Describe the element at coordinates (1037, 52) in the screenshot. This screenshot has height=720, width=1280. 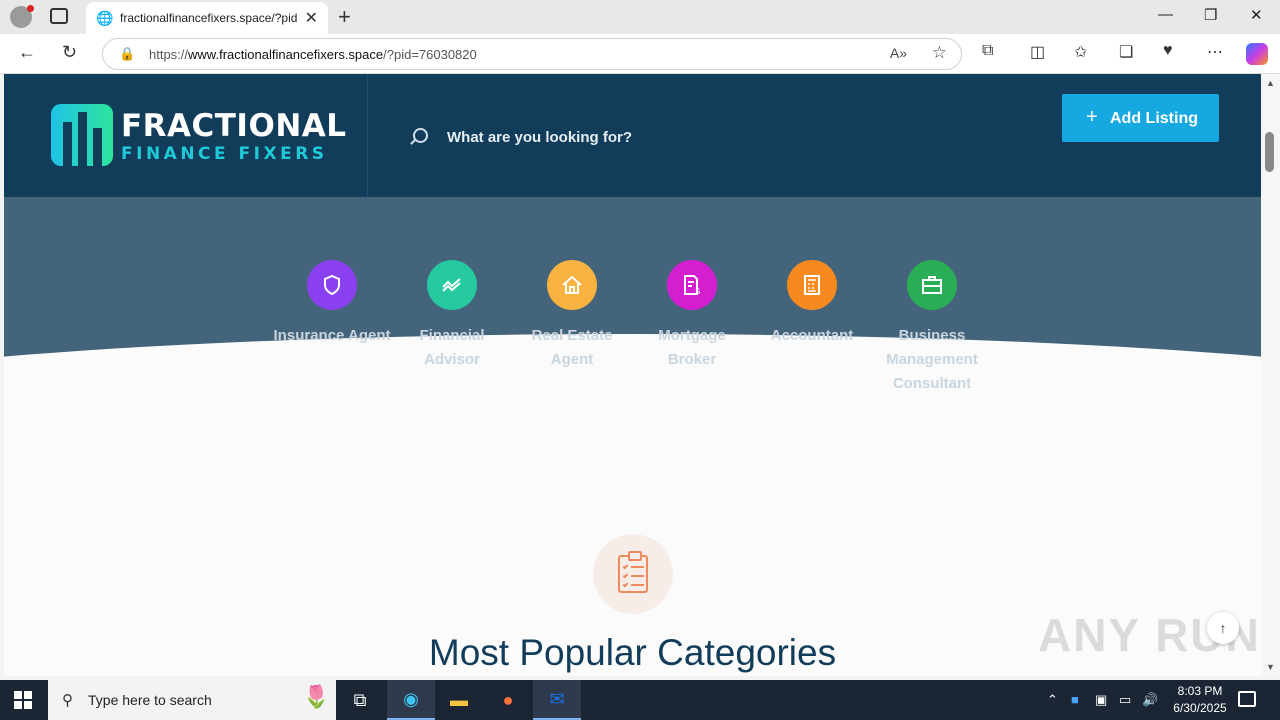
I see `split-screen-icon: ◫` at that location.